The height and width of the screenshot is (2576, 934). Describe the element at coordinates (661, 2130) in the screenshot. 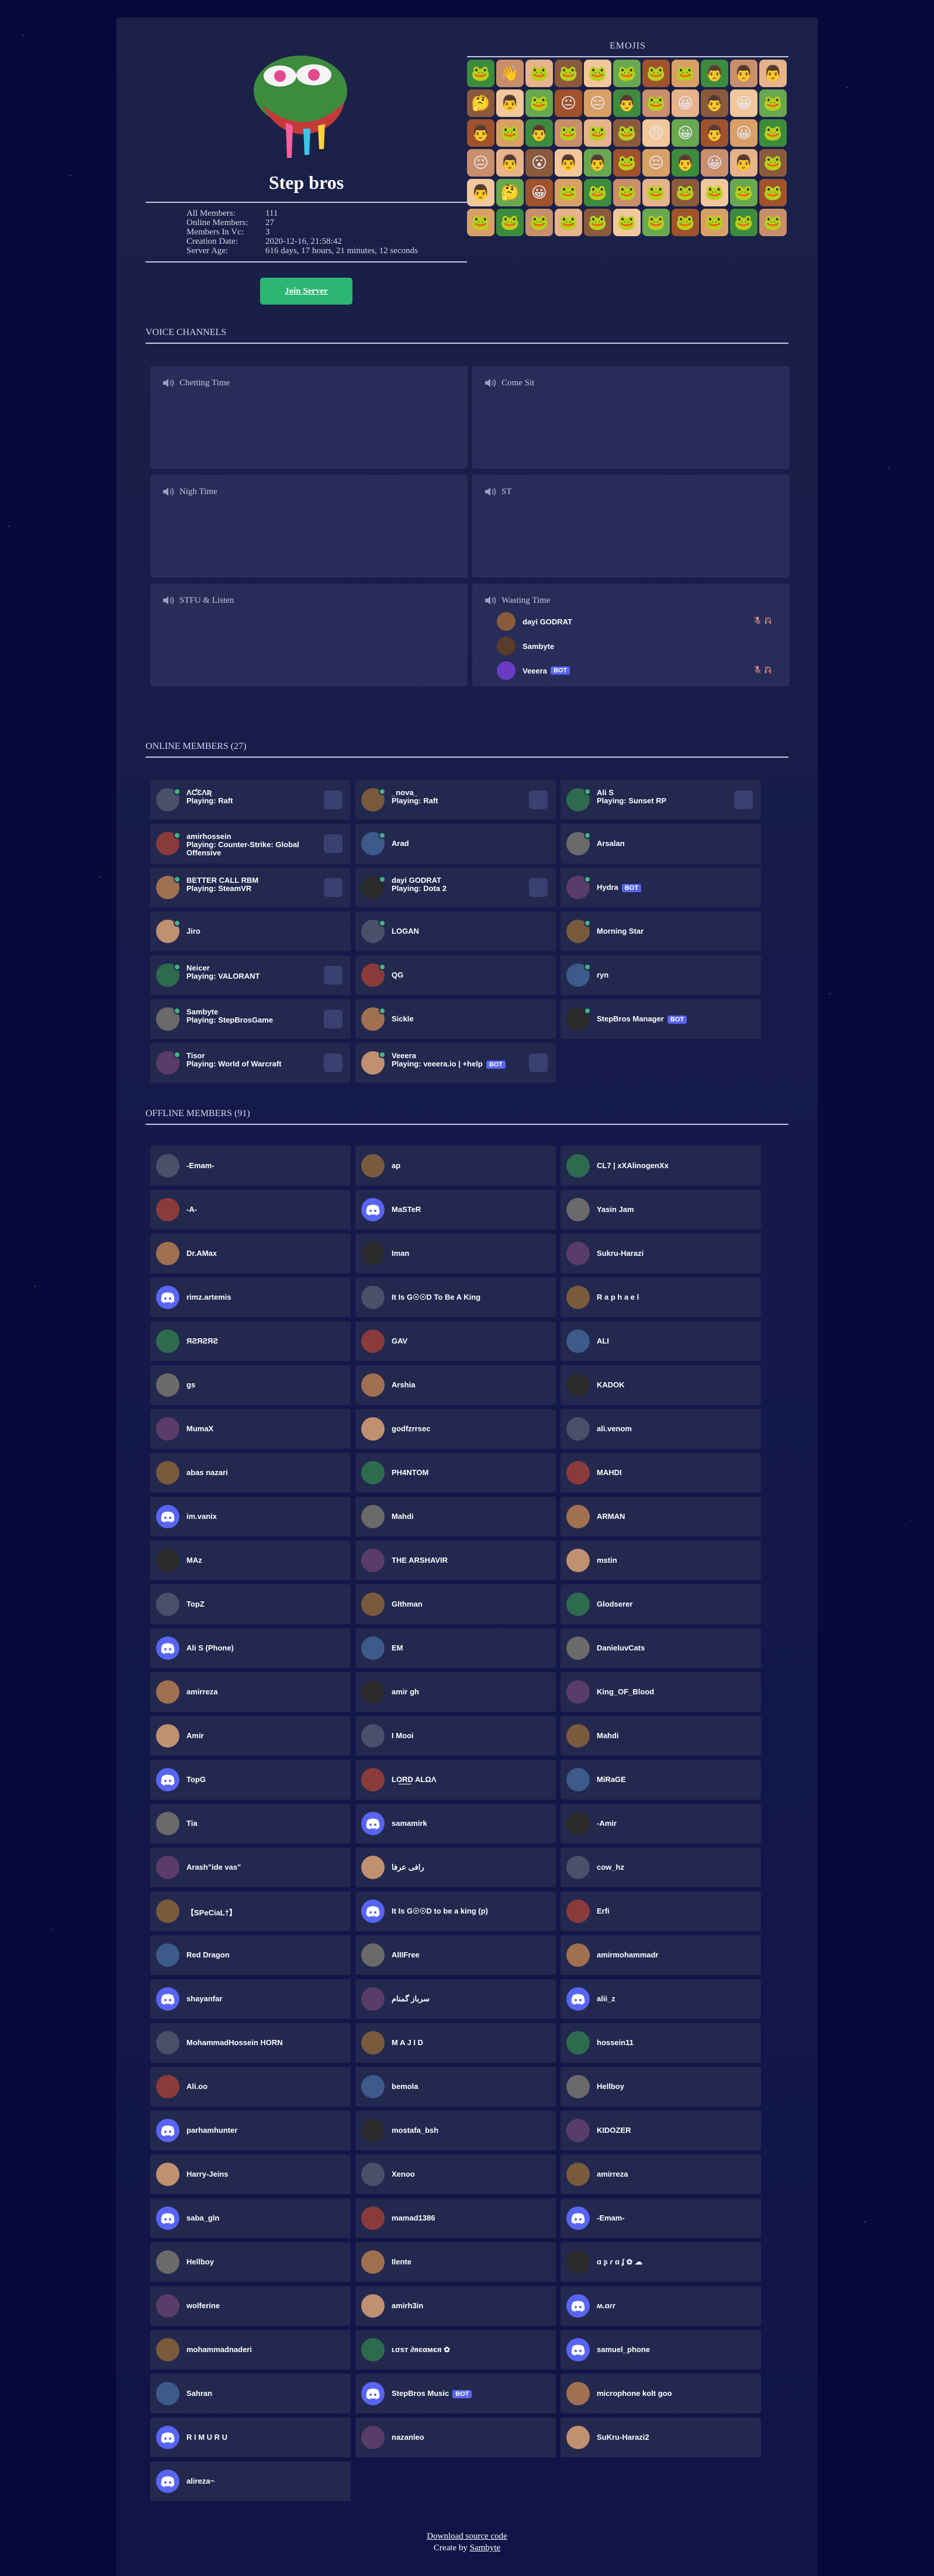

I see `offline-member-card: KIDOZER` at that location.